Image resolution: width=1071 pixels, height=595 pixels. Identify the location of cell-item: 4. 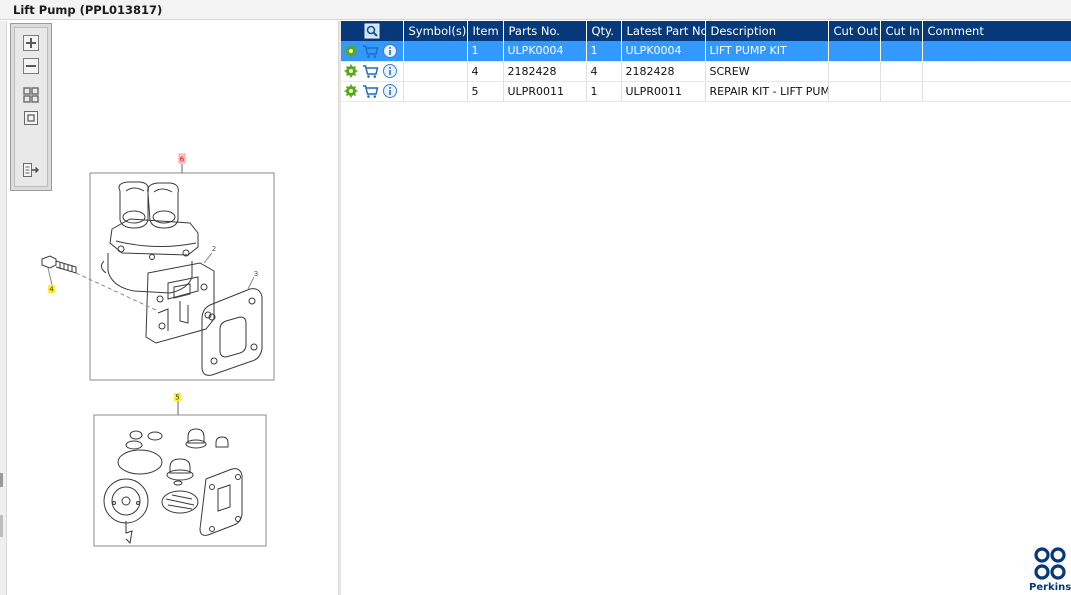
(485, 71).